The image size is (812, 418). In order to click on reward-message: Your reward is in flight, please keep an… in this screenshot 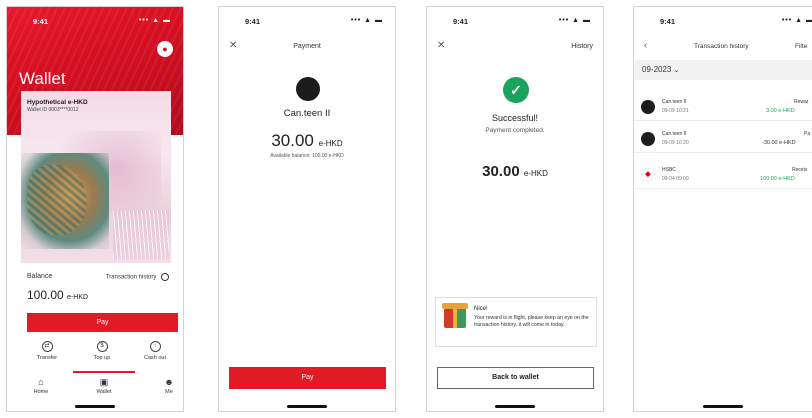, I will do `click(531, 321)`.